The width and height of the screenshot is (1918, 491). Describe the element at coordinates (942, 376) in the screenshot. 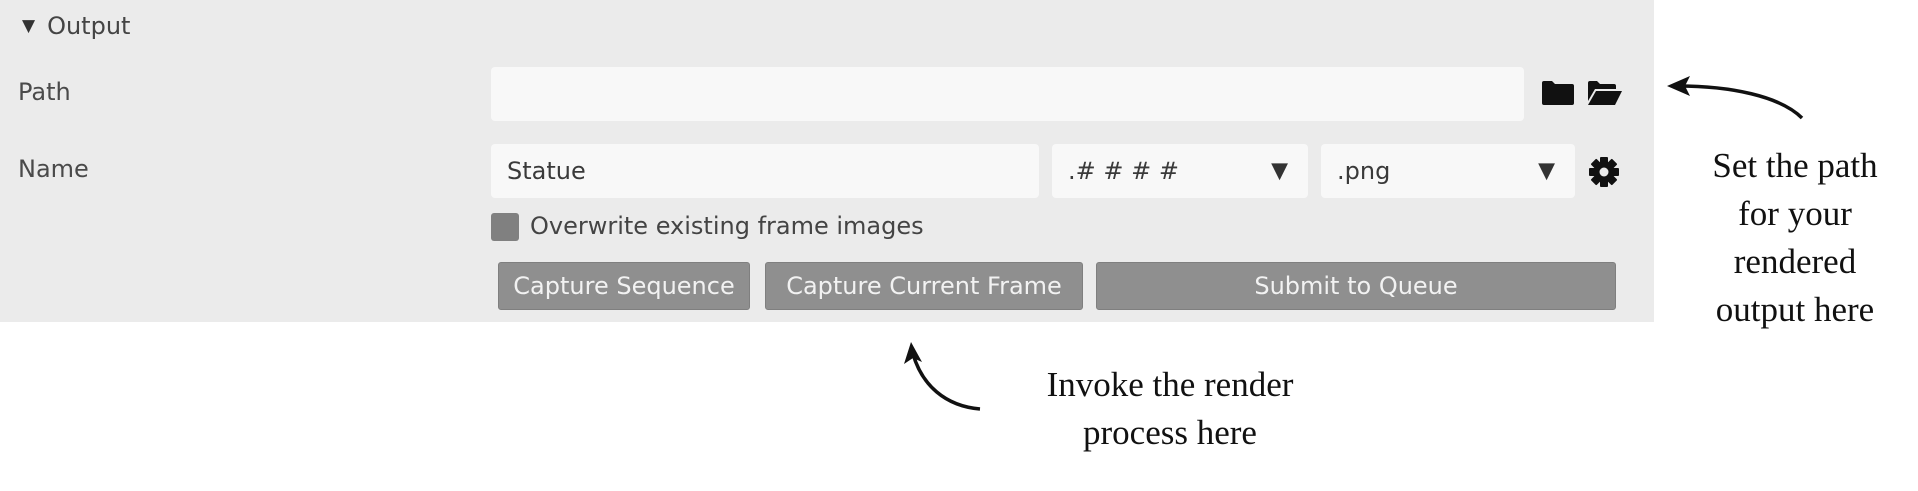

I see `render-annotation-arrow` at that location.